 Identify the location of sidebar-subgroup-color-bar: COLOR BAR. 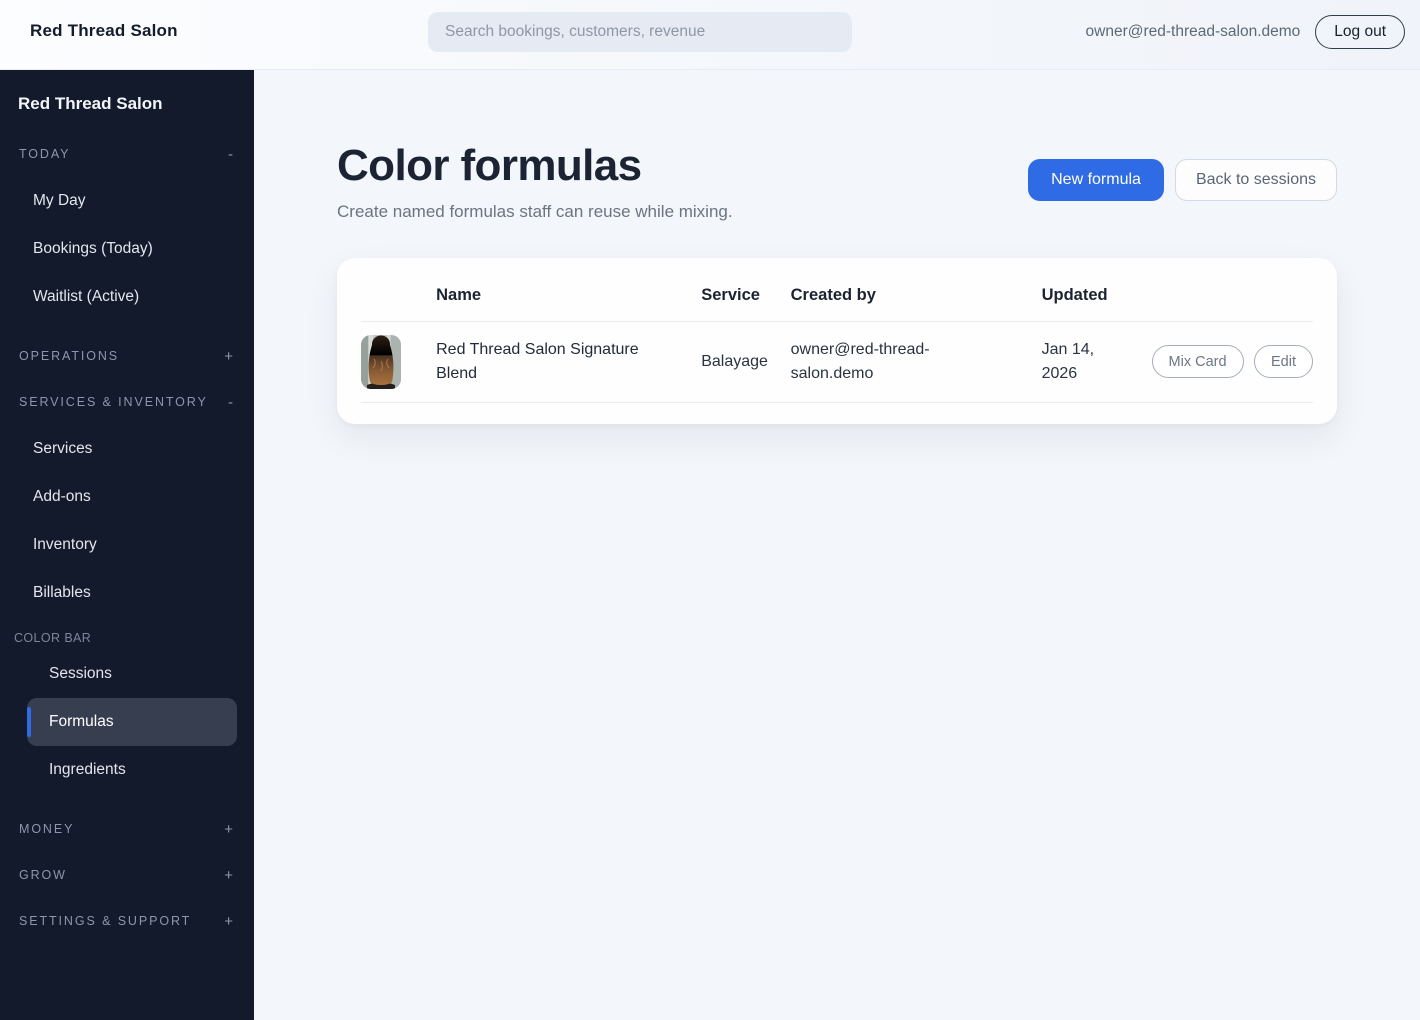
(53, 638).